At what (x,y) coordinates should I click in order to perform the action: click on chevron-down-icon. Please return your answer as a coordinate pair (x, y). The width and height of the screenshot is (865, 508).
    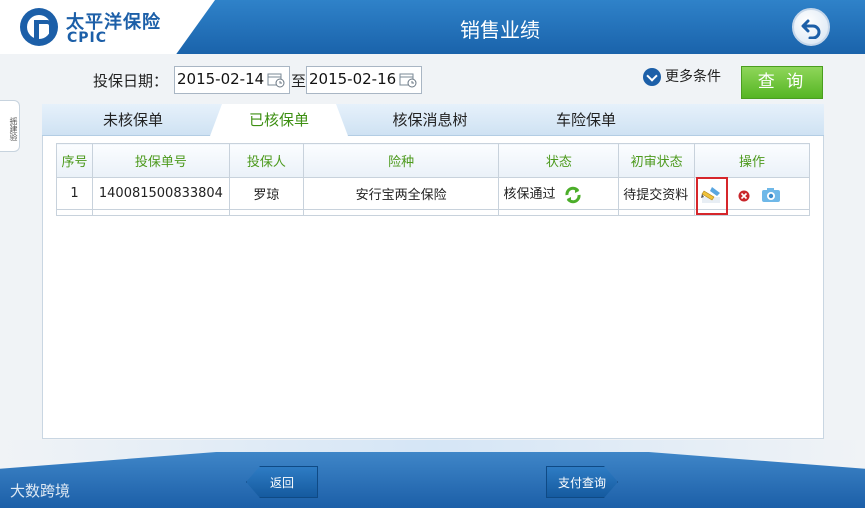
    Looking at the image, I should click on (652, 77).